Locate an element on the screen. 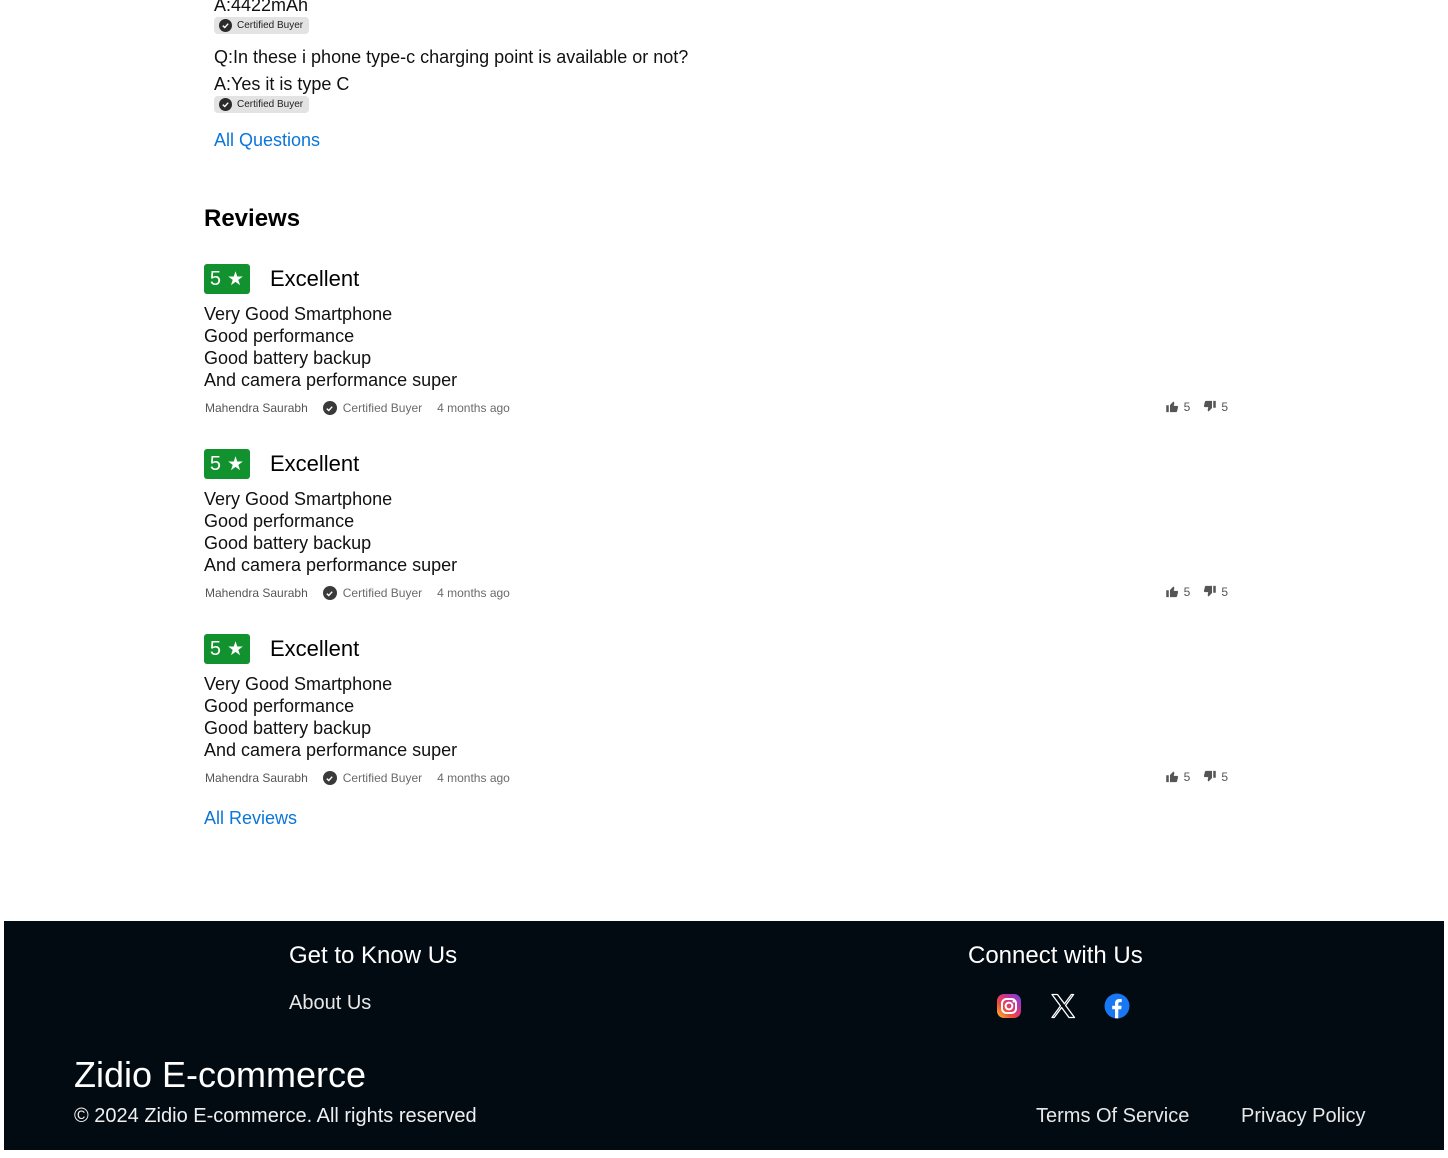 The image size is (1448, 1158). reviews-heading: Reviews is located at coordinates (252, 218).